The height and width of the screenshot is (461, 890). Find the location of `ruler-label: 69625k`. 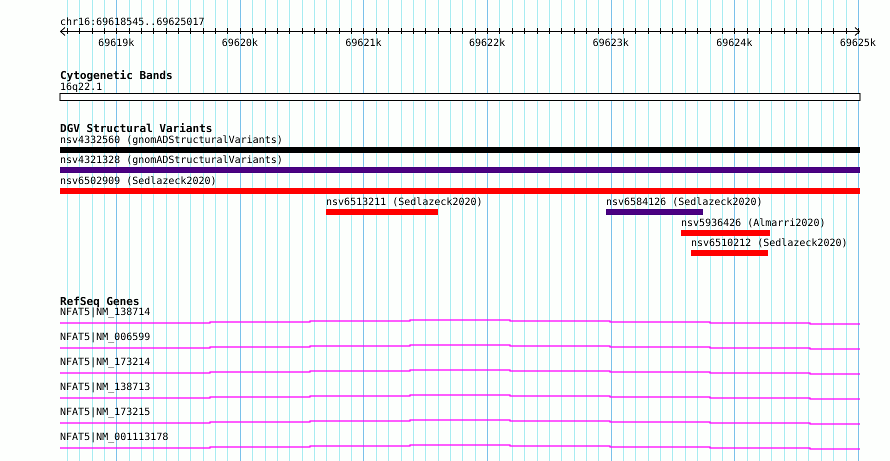

ruler-label: 69625k is located at coordinates (858, 43).